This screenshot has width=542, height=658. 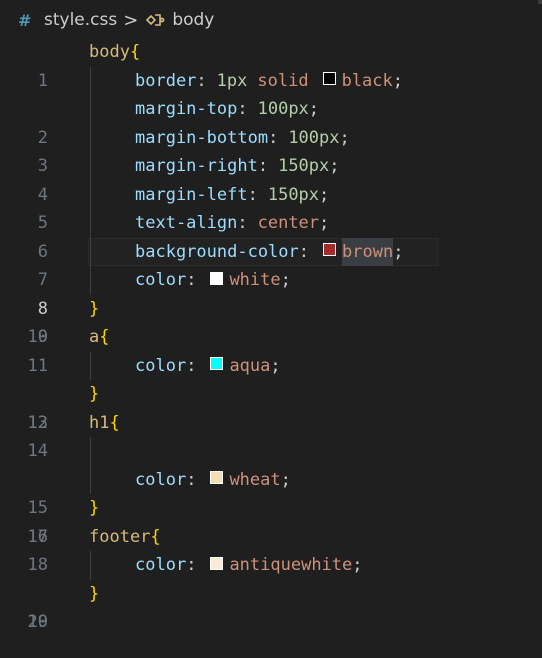 What do you see at coordinates (217, 478) in the screenshot?
I see `color-swatch-wheat` at bounding box center [217, 478].